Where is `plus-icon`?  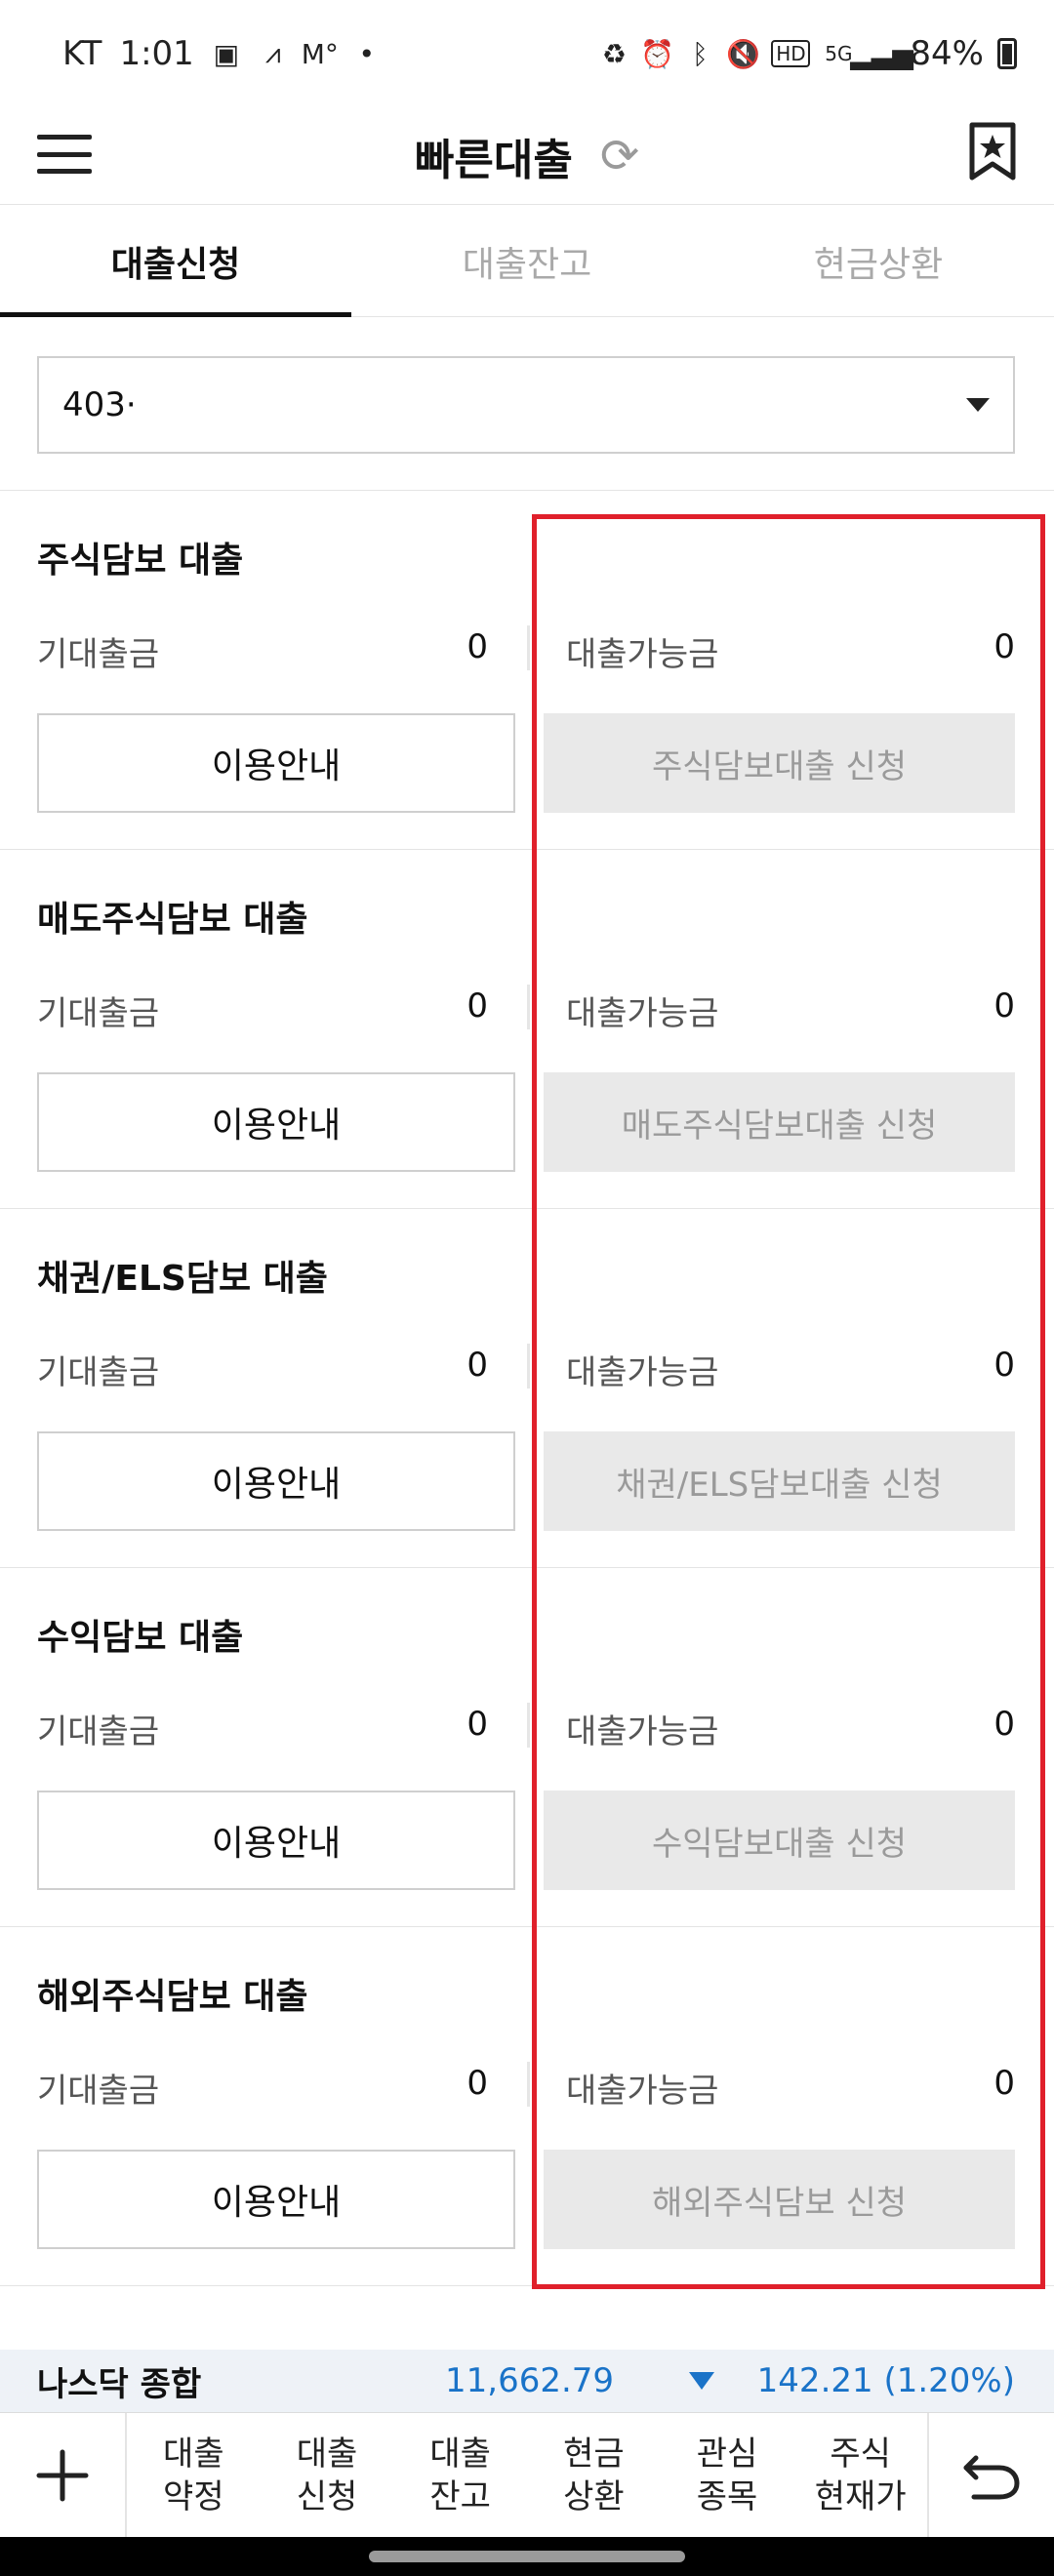 plus-icon is located at coordinates (63, 2475).